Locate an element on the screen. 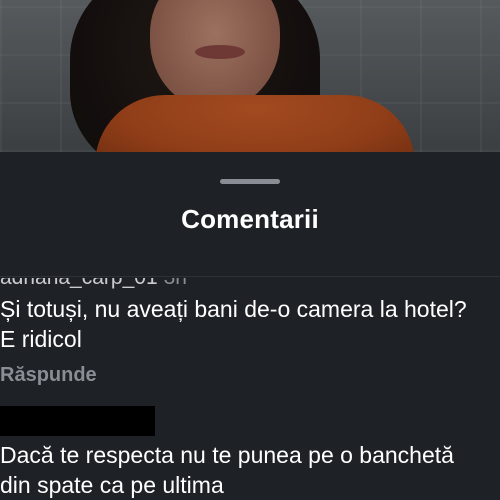 The height and width of the screenshot is (500, 500). comment-username: adriana_carp_01 3h is located at coordinates (93, 284).